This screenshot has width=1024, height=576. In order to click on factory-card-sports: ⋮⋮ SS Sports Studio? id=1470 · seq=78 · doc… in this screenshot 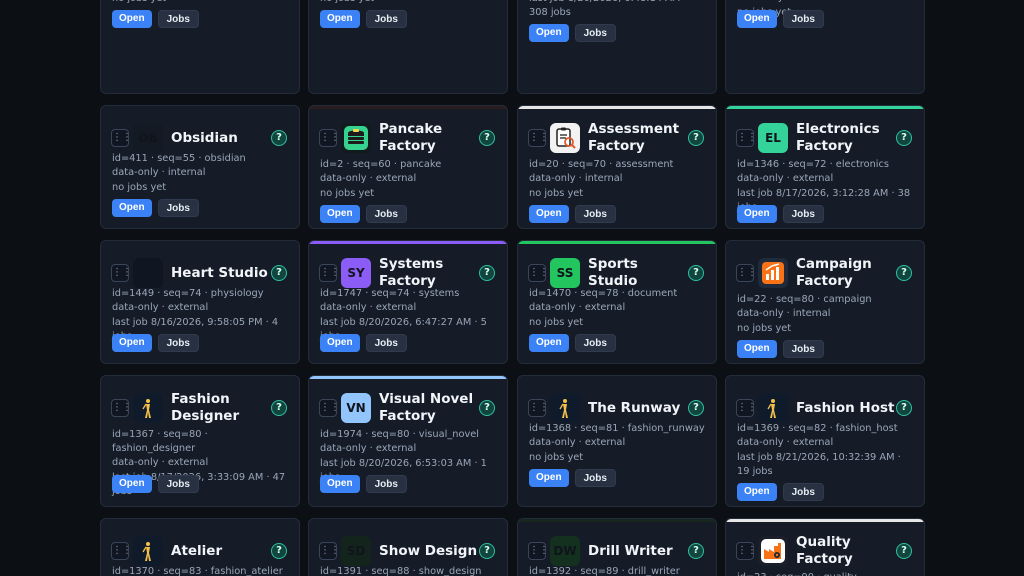, I will do `click(617, 302)`.